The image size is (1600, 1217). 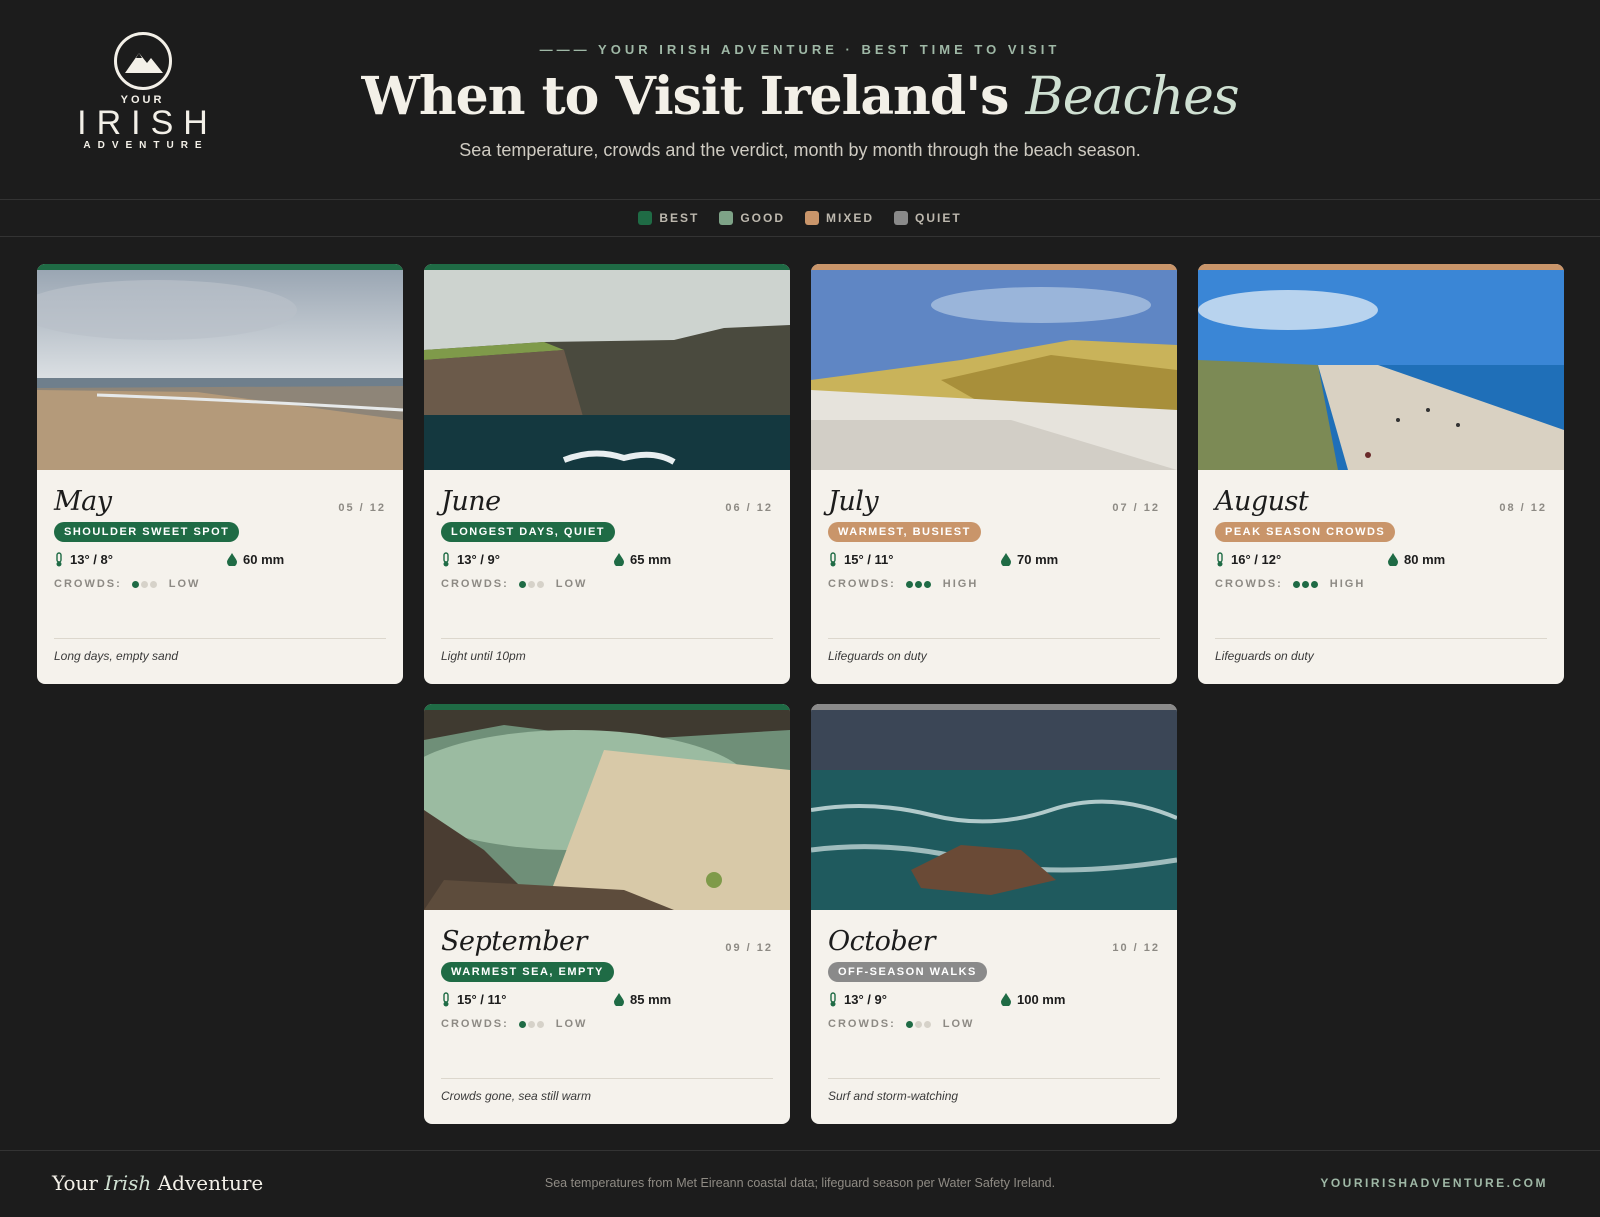 What do you see at coordinates (1038, 559) in the screenshot?
I see `rainfall-value: 70 mm` at bounding box center [1038, 559].